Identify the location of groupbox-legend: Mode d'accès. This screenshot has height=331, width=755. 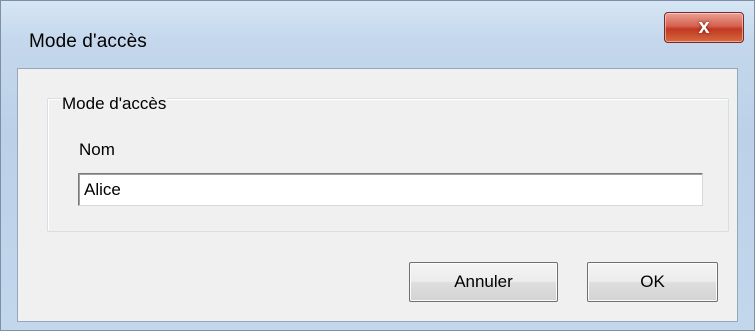
(114, 104).